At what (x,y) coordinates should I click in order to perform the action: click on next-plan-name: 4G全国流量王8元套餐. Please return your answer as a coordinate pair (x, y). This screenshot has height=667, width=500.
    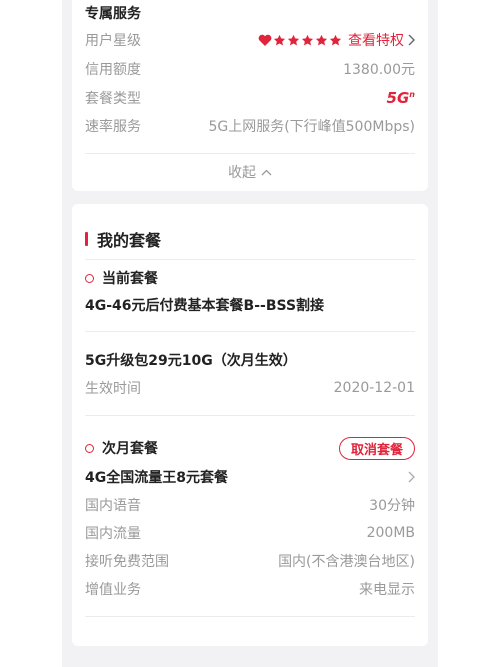
    Looking at the image, I should click on (156, 478).